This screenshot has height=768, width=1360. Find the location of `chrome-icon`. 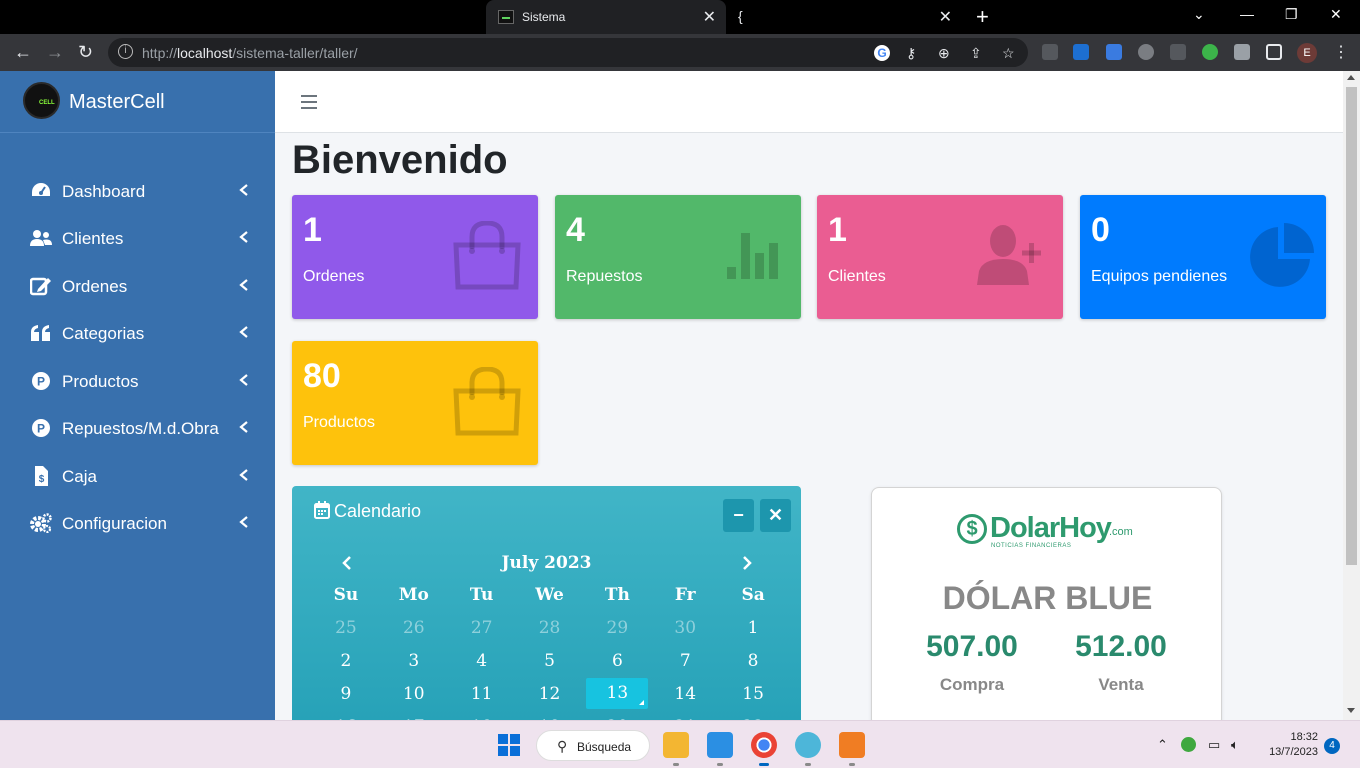

chrome-icon is located at coordinates (764, 745).